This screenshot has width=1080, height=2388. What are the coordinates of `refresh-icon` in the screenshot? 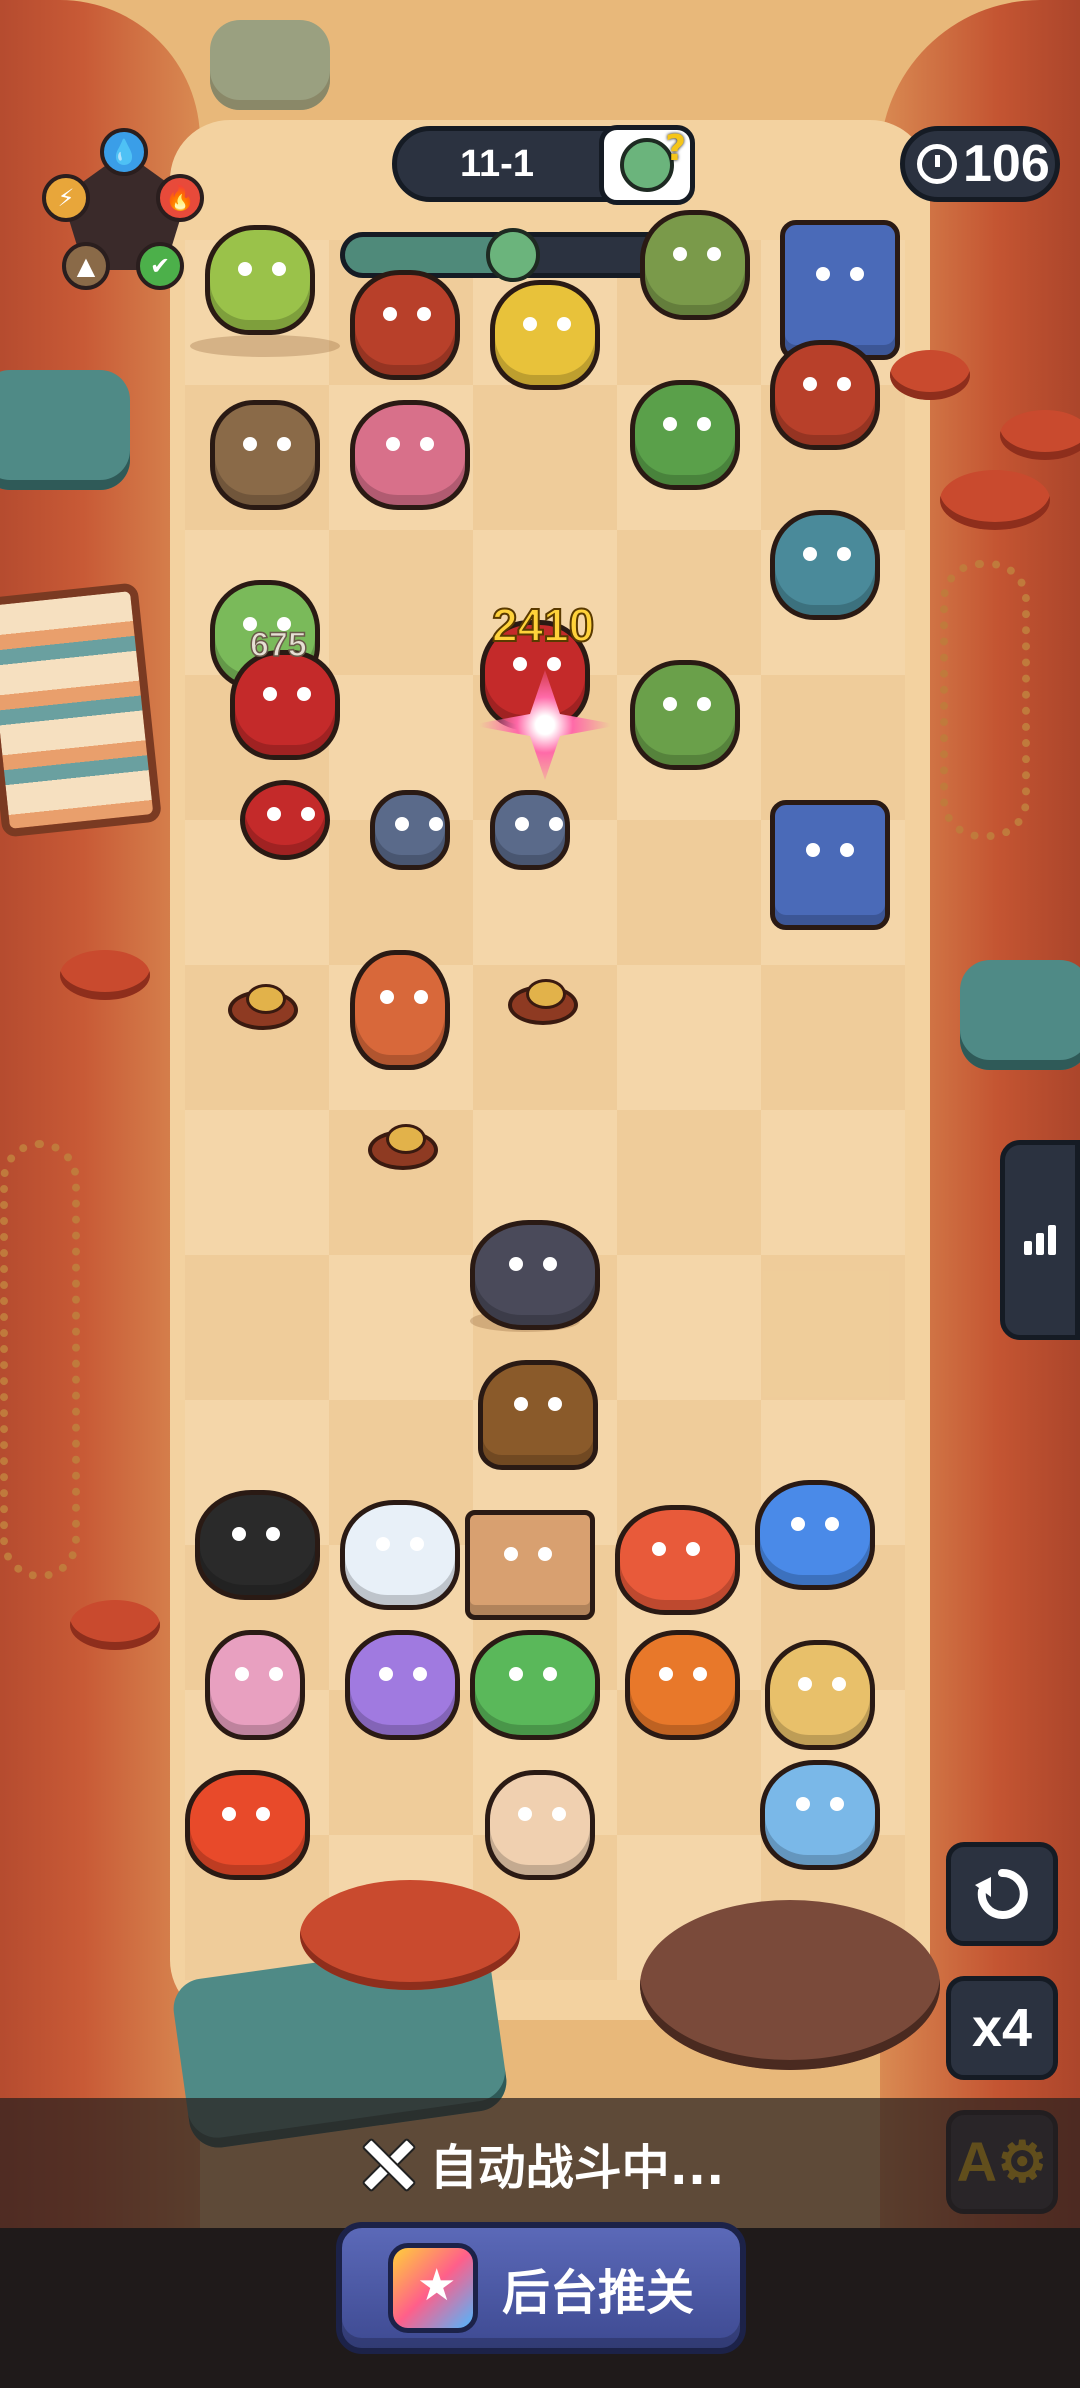 It's located at (1001, 1893).